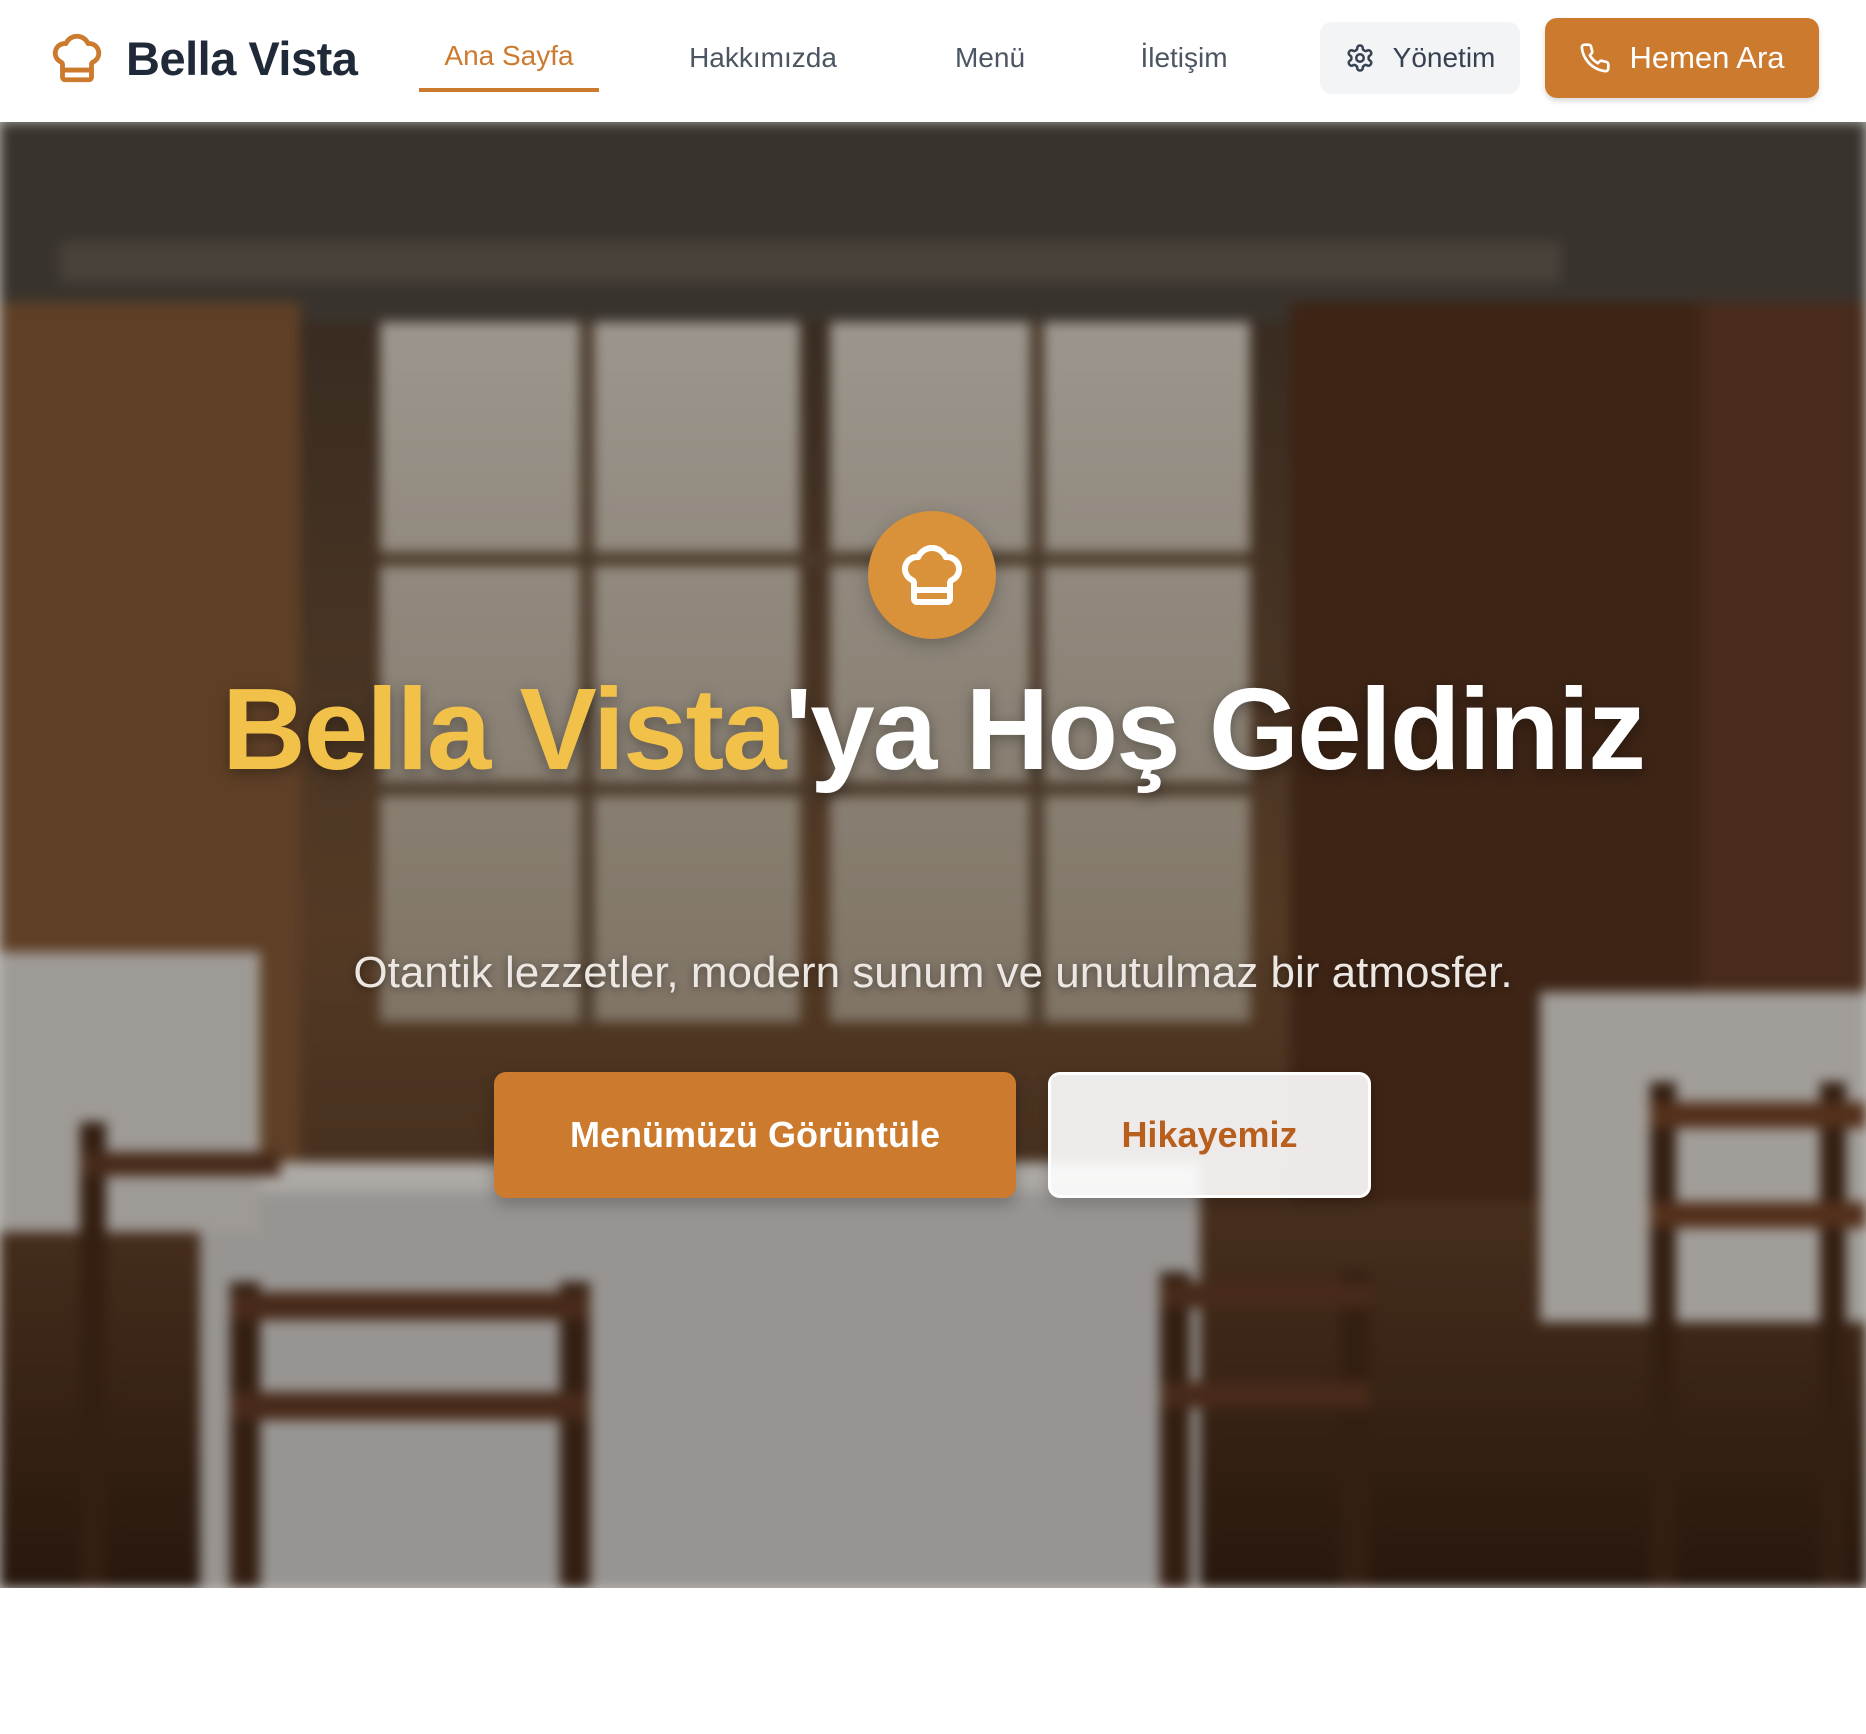 The image size is (1866, 1734). Describe the element at coordinates (990, 61) in the screenshot. I see `nav-menu: Menü` at that location.